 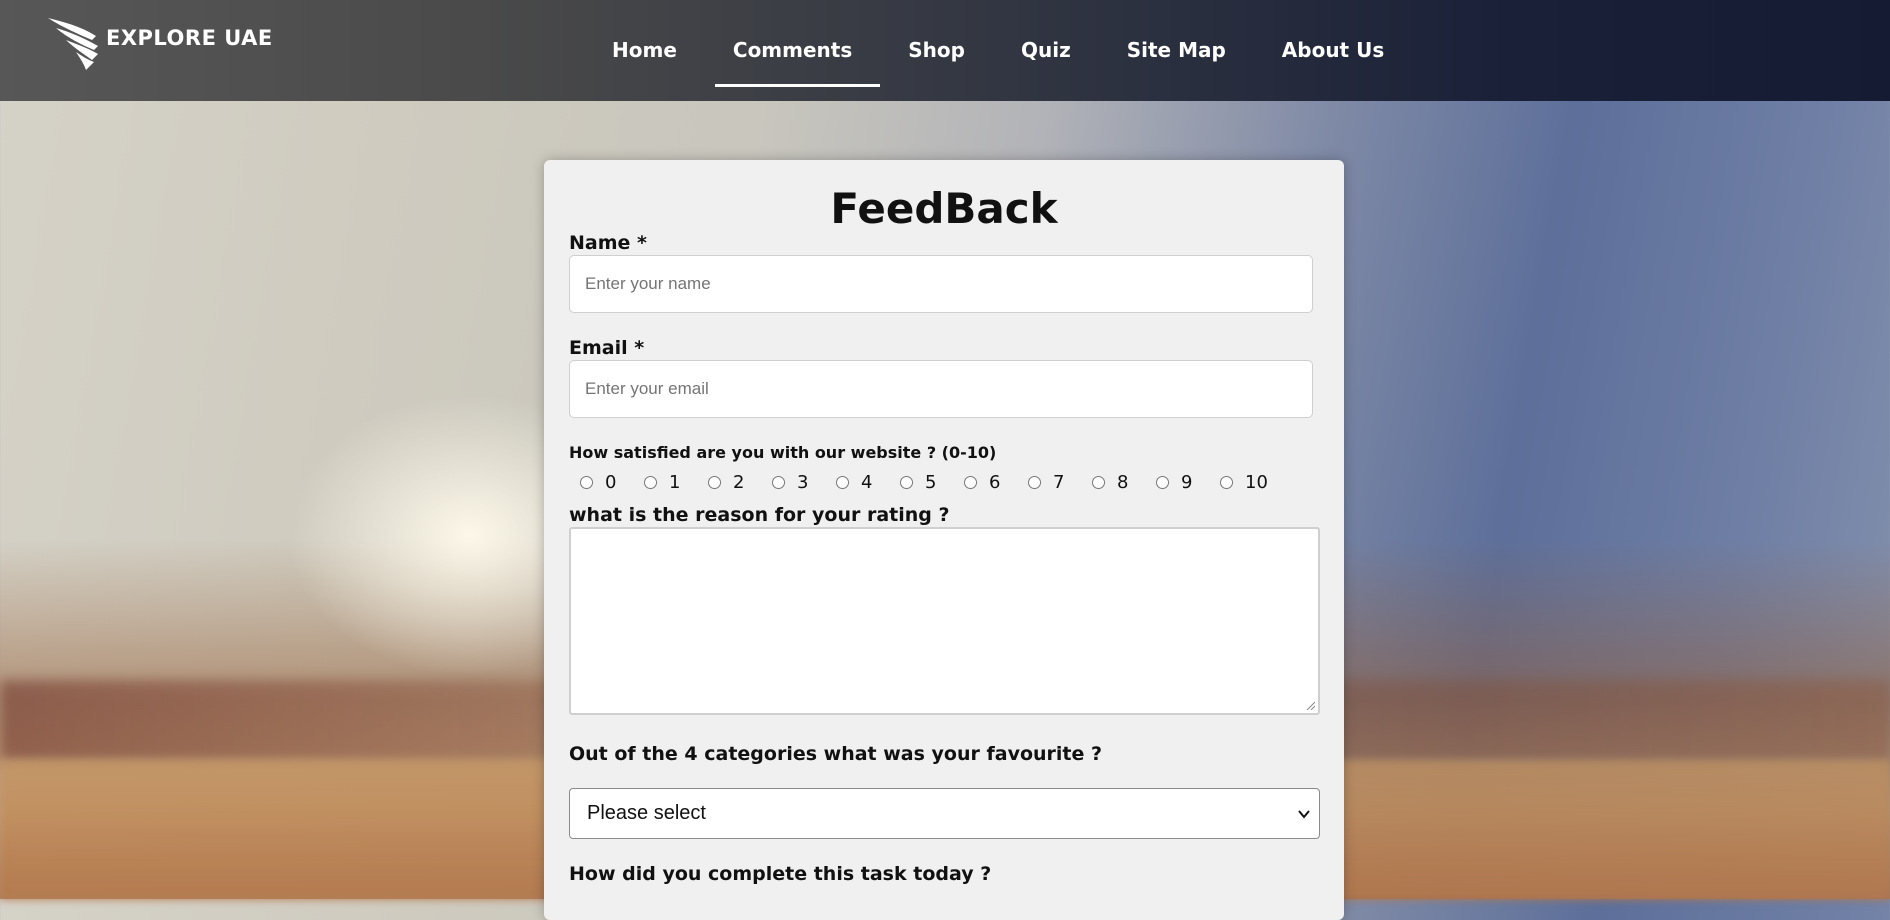 I want to click on rating-option: 3, so click(x=804, y=482).